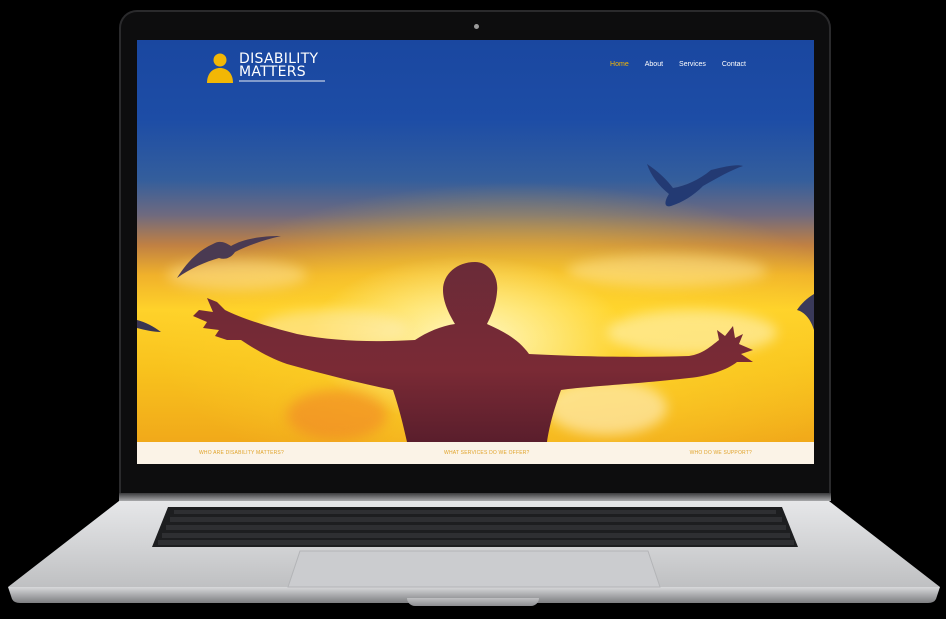 This screenshot has height=619, width=946. Describe the element at coordinates (654, 64) in the screenshot. I see `nav-item-about: About` at that location.